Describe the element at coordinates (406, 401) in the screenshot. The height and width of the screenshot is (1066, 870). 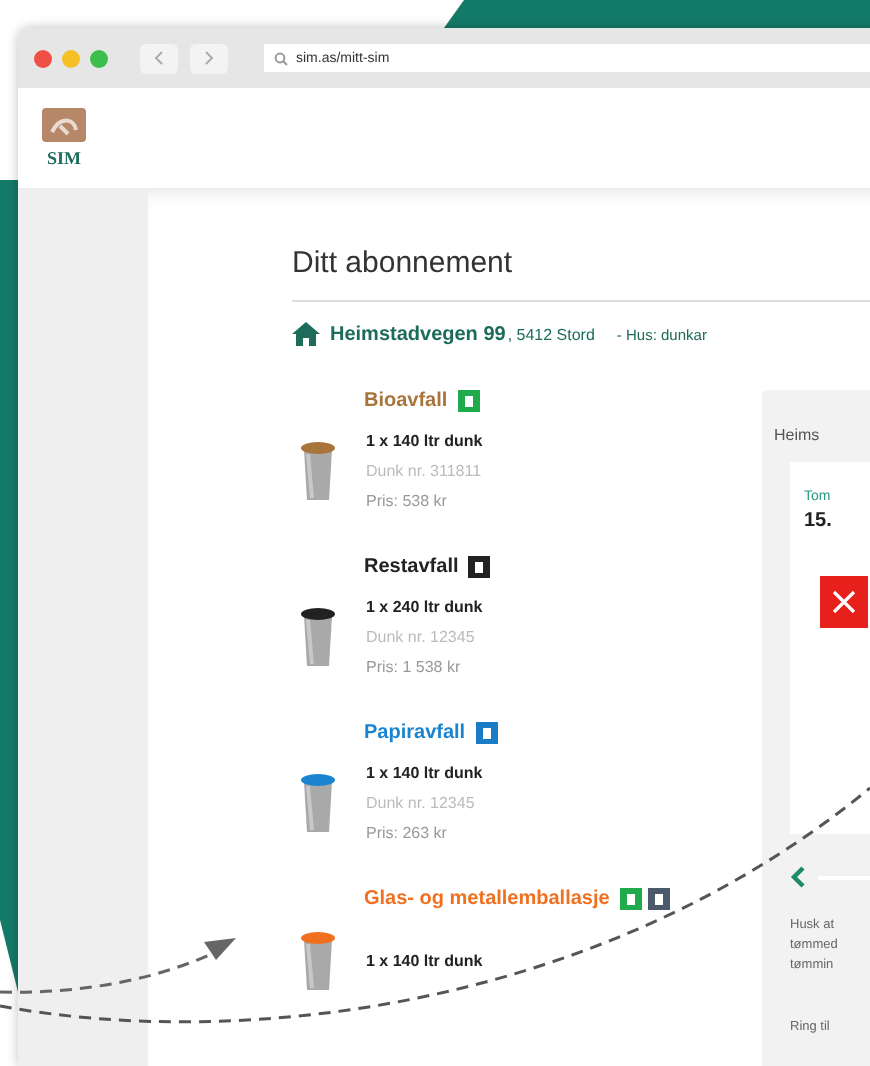
I see `waste-type-title: Bioavfall` at that location.